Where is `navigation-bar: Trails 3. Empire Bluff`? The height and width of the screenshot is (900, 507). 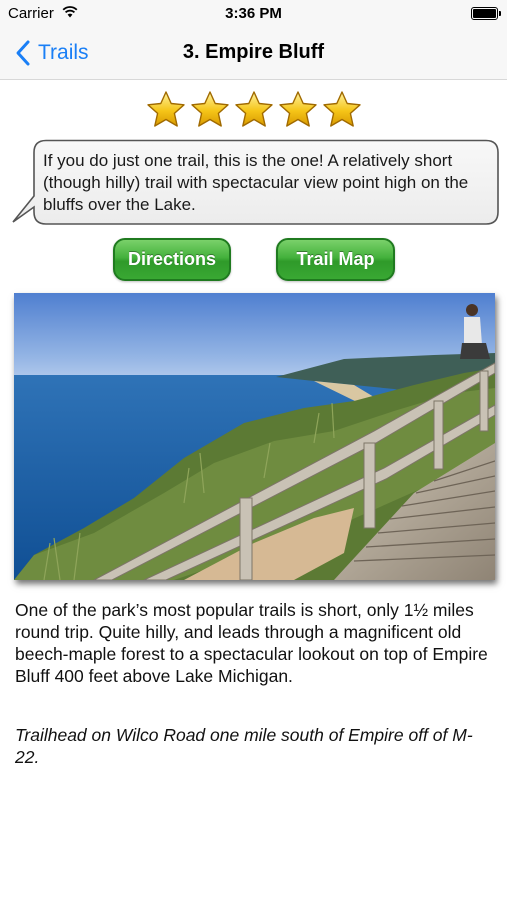 navigation-bar: Trails 3. Empire Bluff is located at coordinates (253, 54).